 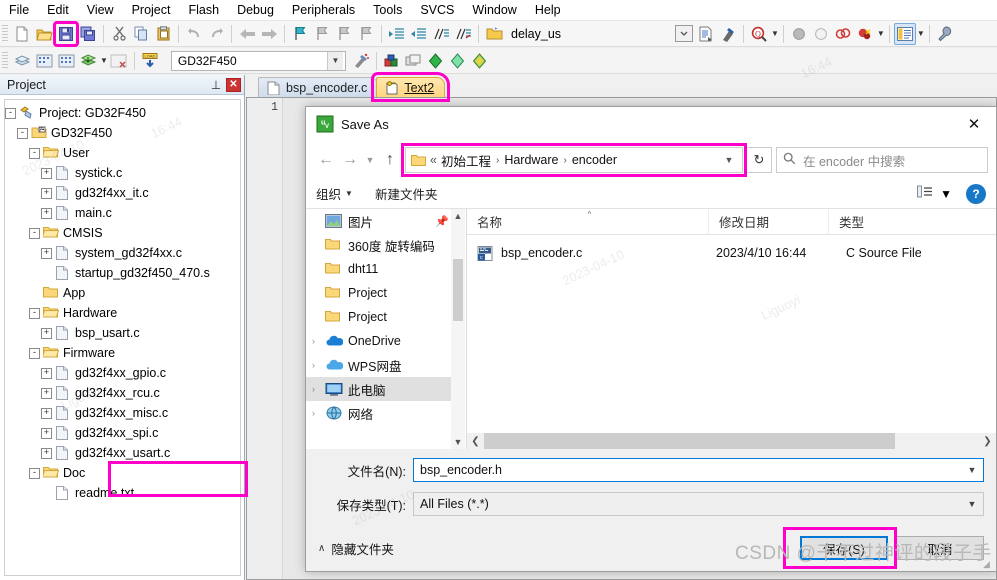 What do you see at coordinates (385, 341) in the screenshot?
I see `nav-pane-item: › OneDrive` at bounding box center [385, 341].